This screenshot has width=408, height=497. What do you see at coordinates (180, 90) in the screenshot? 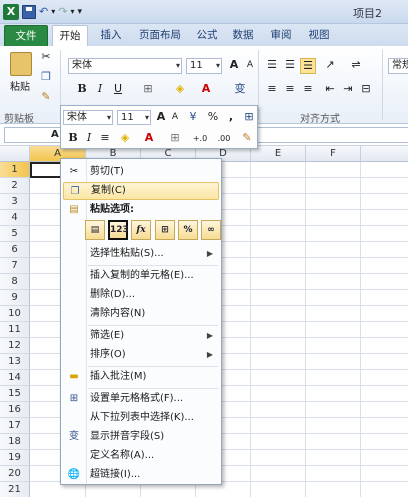
I see `fill-color-icon: ◈` at bounding box center [180, 90].